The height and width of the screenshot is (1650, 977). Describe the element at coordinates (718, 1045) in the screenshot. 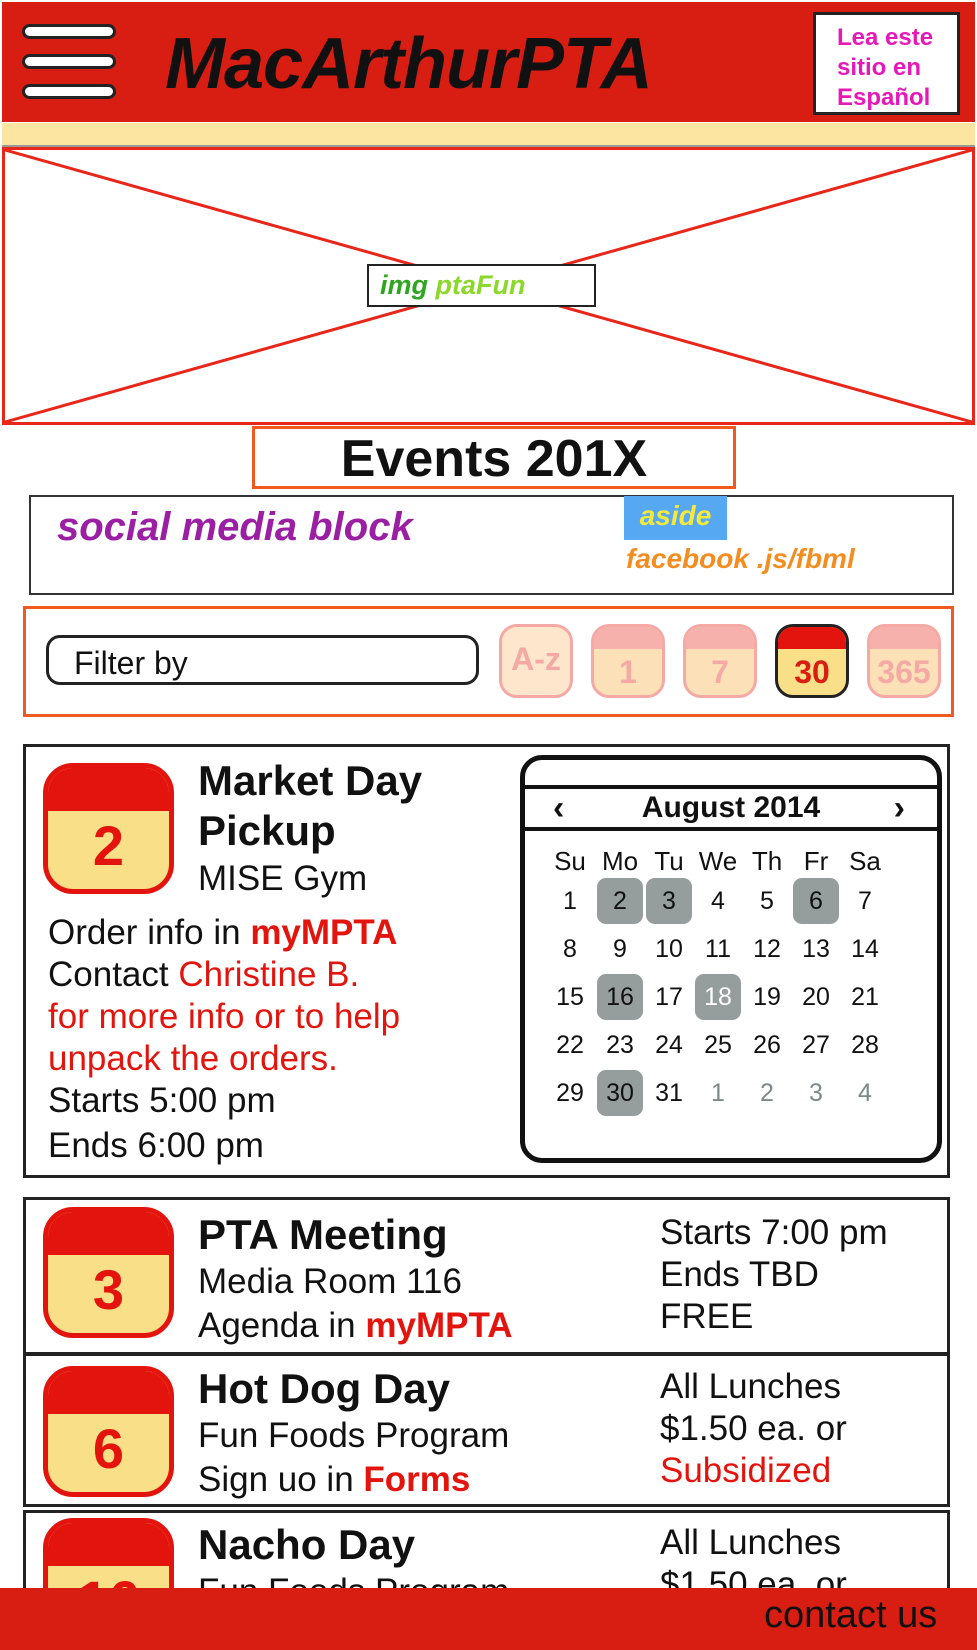

I see `calendar-day: 25` at that location.